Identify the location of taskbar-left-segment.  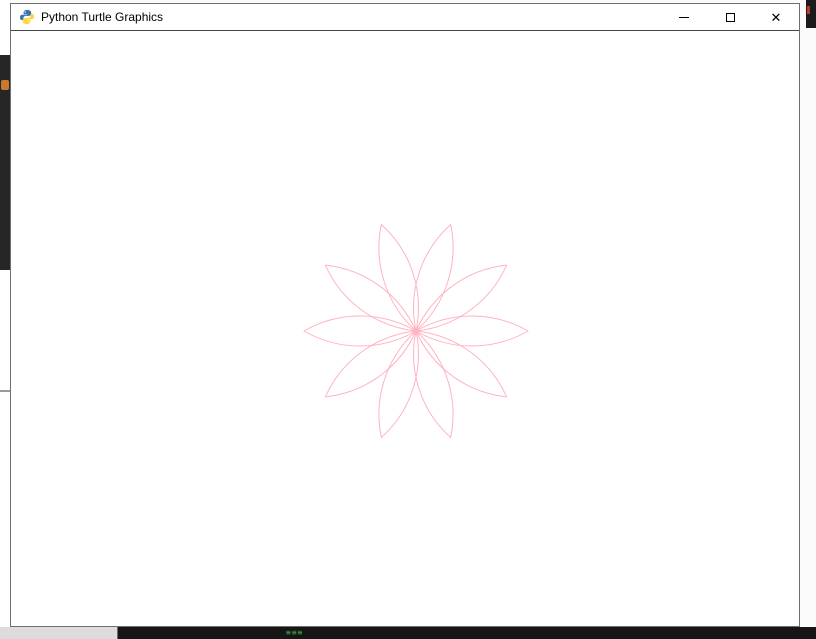
(59, 633).